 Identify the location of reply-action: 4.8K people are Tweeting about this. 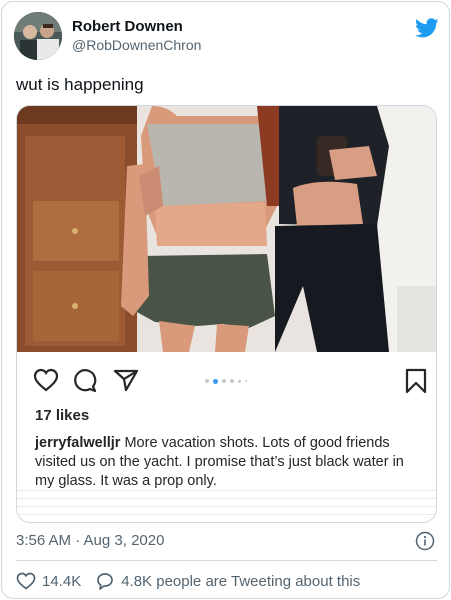
(227, 581).